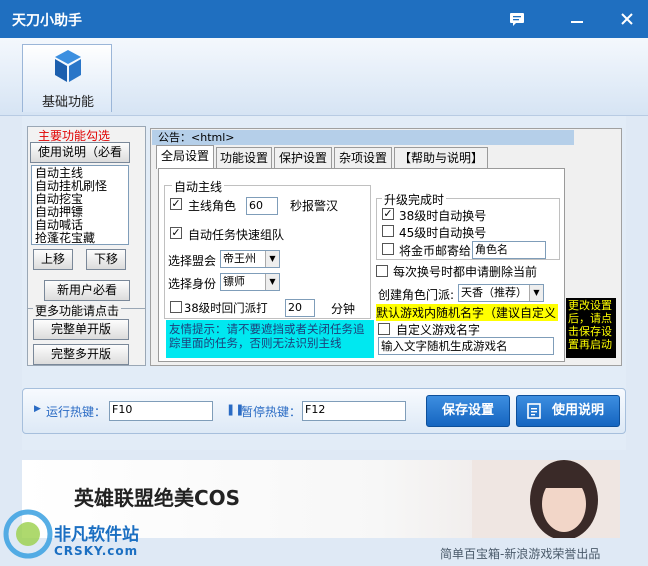 Image resolution: width=648 pixels, height=566 pixels. I want to click on level38-label: 38级时自动换号, so click(443, 216).